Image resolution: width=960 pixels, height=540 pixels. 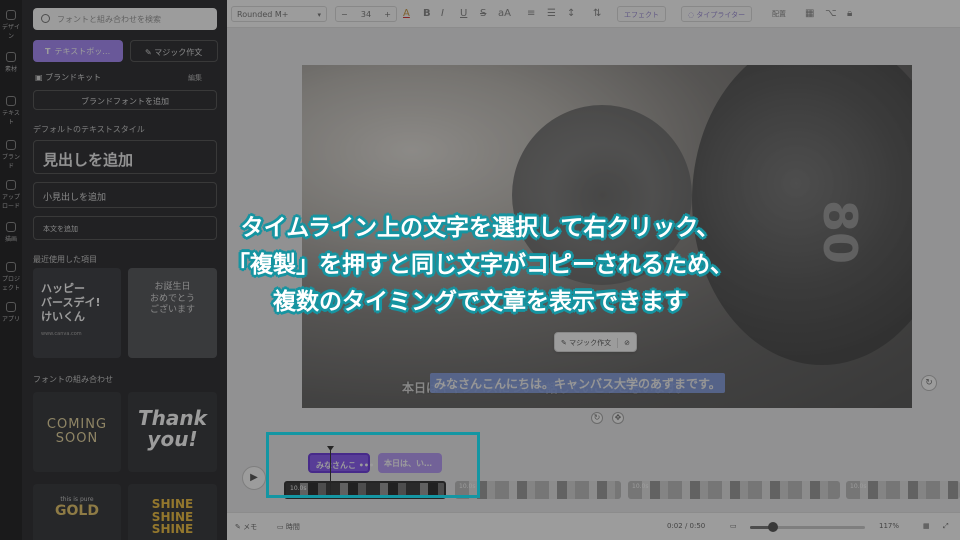 I want to click on decrease-size-button: −, so click(x=344, y=15).